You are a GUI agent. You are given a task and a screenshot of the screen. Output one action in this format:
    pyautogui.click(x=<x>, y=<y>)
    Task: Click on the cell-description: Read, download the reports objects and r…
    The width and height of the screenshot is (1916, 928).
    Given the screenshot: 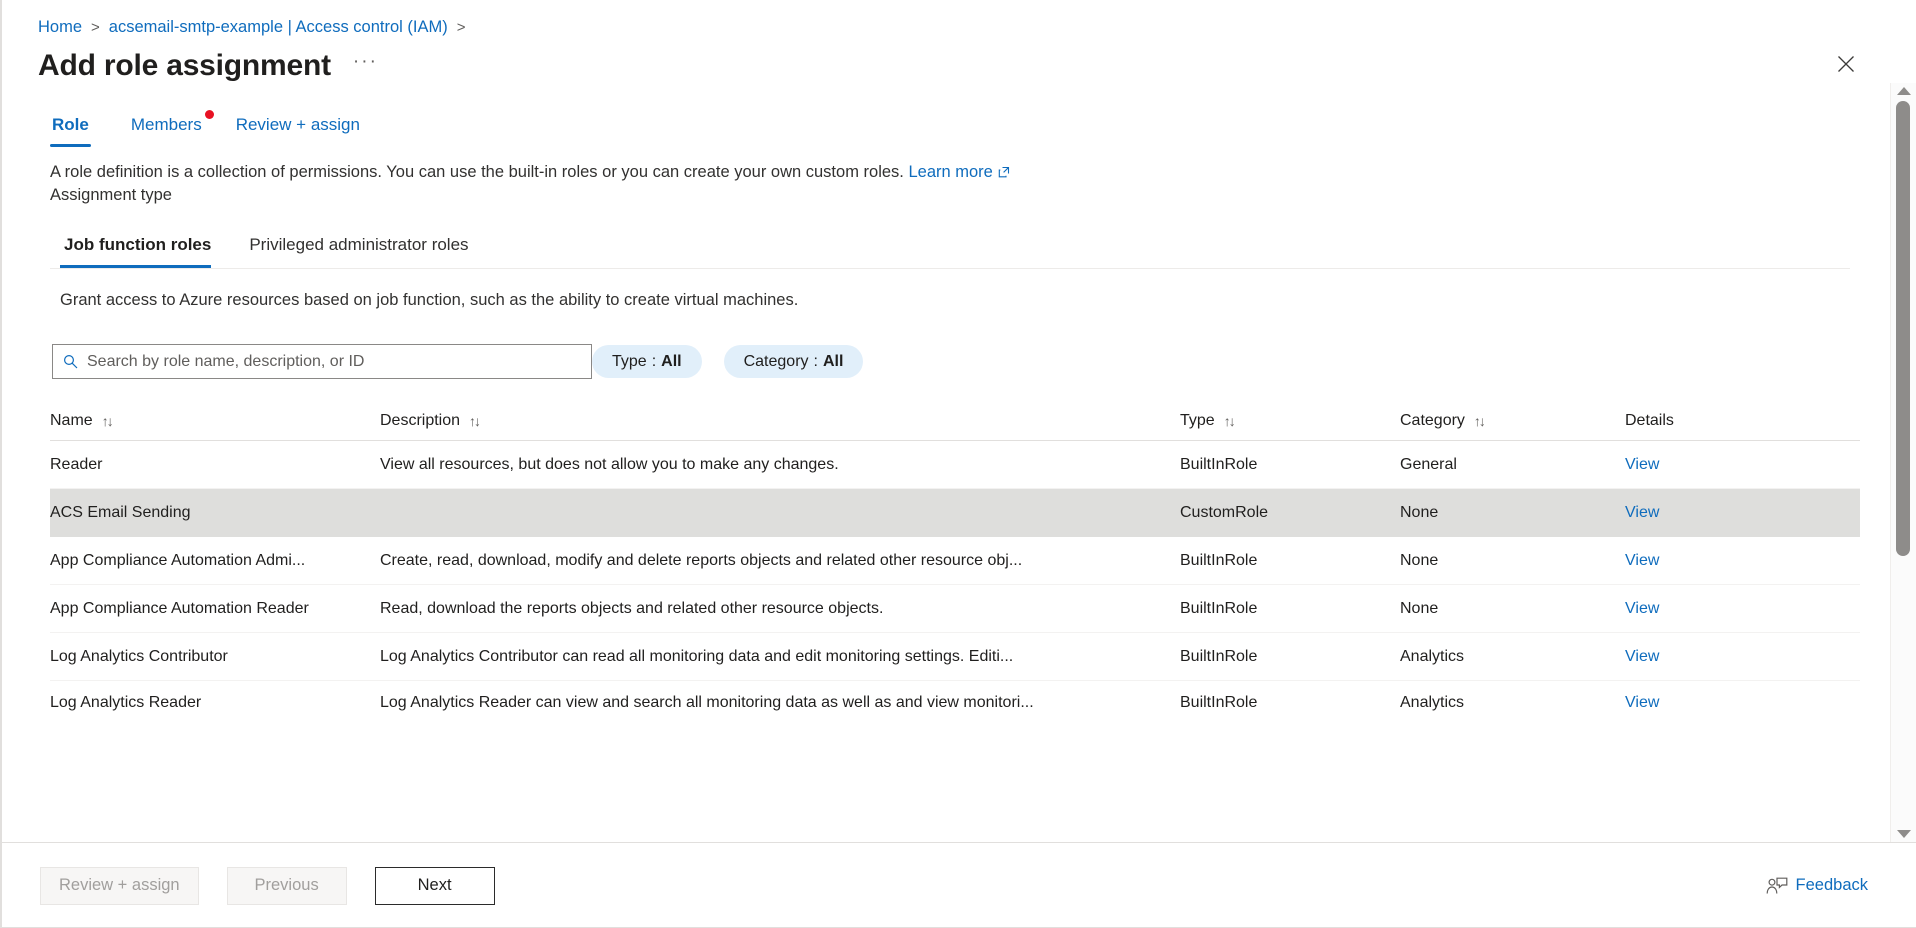 What is the action you would take?
    pyautogui.click(x=632, y=608)
    